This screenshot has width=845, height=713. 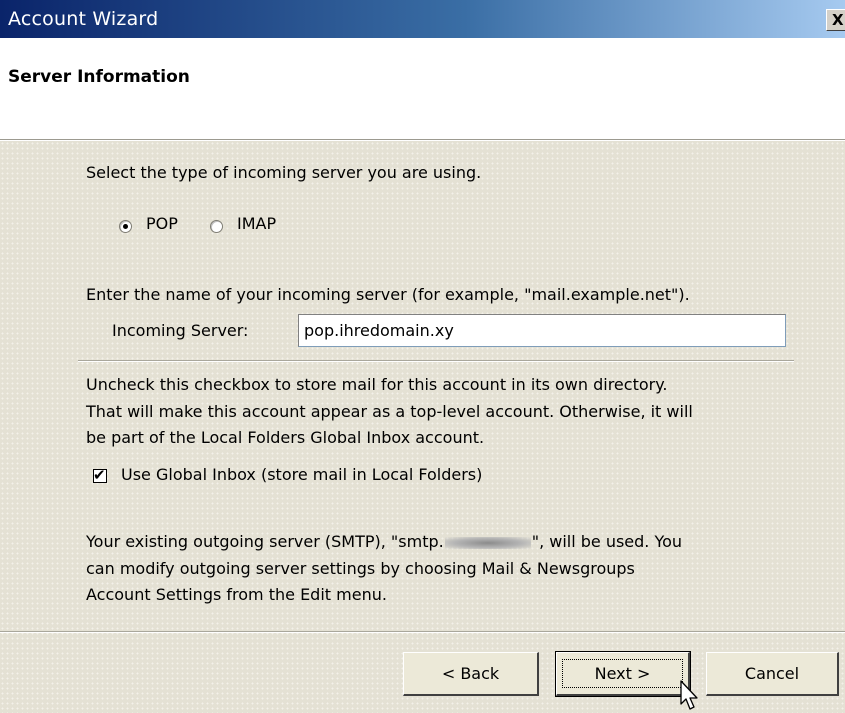 I want to click on incoming-server-label: Incoming Server:, so click(x=180, y=330).